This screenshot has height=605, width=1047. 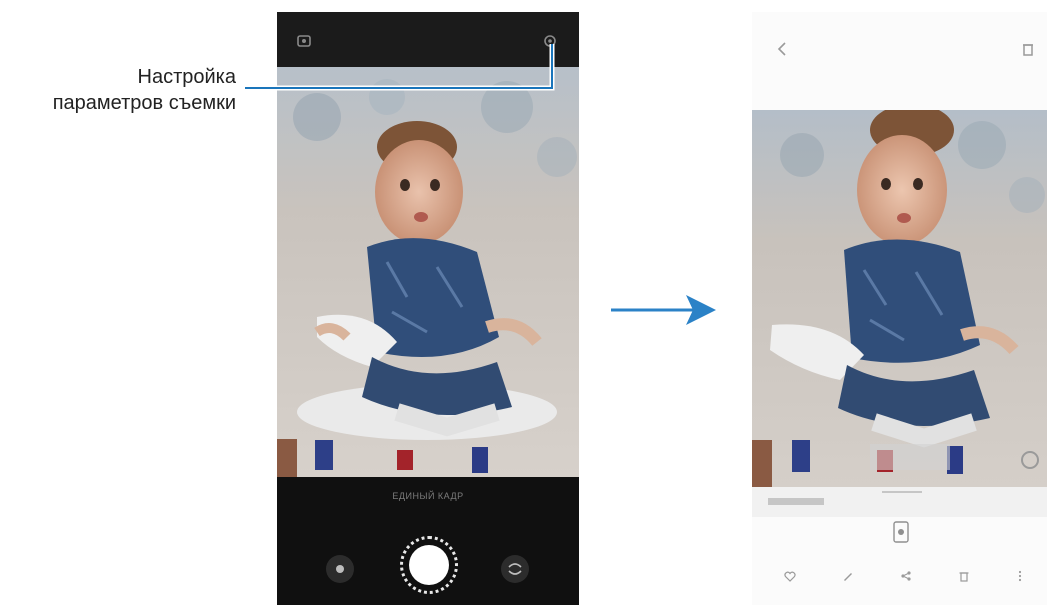 I want to click on transition-arrow-head, so click(x=701, y=310).